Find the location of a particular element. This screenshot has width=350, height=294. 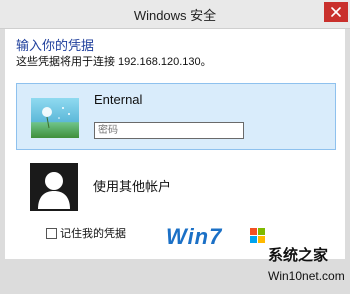

dialog-footer is located at coordinates (175, 276).